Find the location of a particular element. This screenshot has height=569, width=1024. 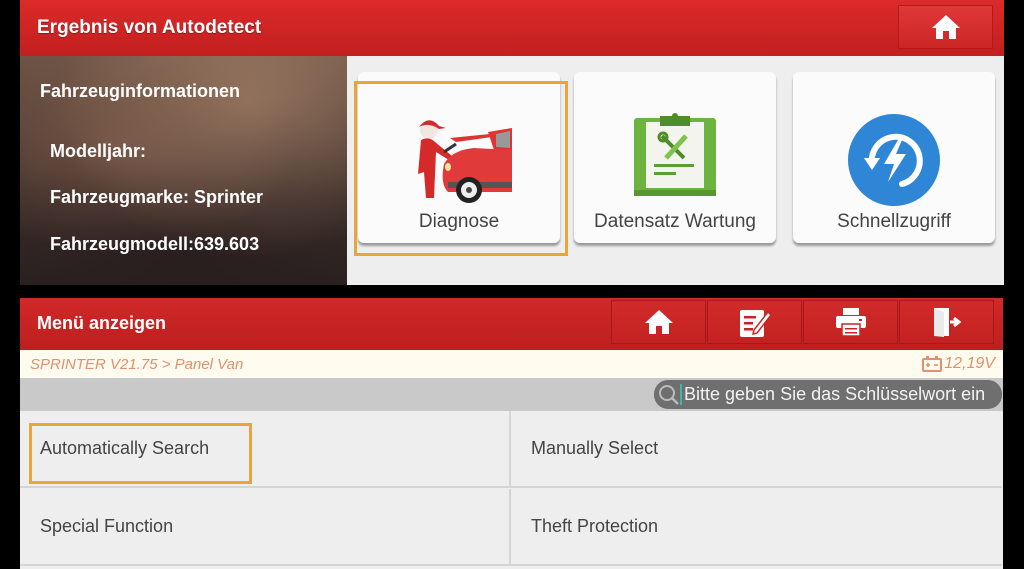

menu-item-theft-protection: Theft Protection is located at coordinates (756, 527).